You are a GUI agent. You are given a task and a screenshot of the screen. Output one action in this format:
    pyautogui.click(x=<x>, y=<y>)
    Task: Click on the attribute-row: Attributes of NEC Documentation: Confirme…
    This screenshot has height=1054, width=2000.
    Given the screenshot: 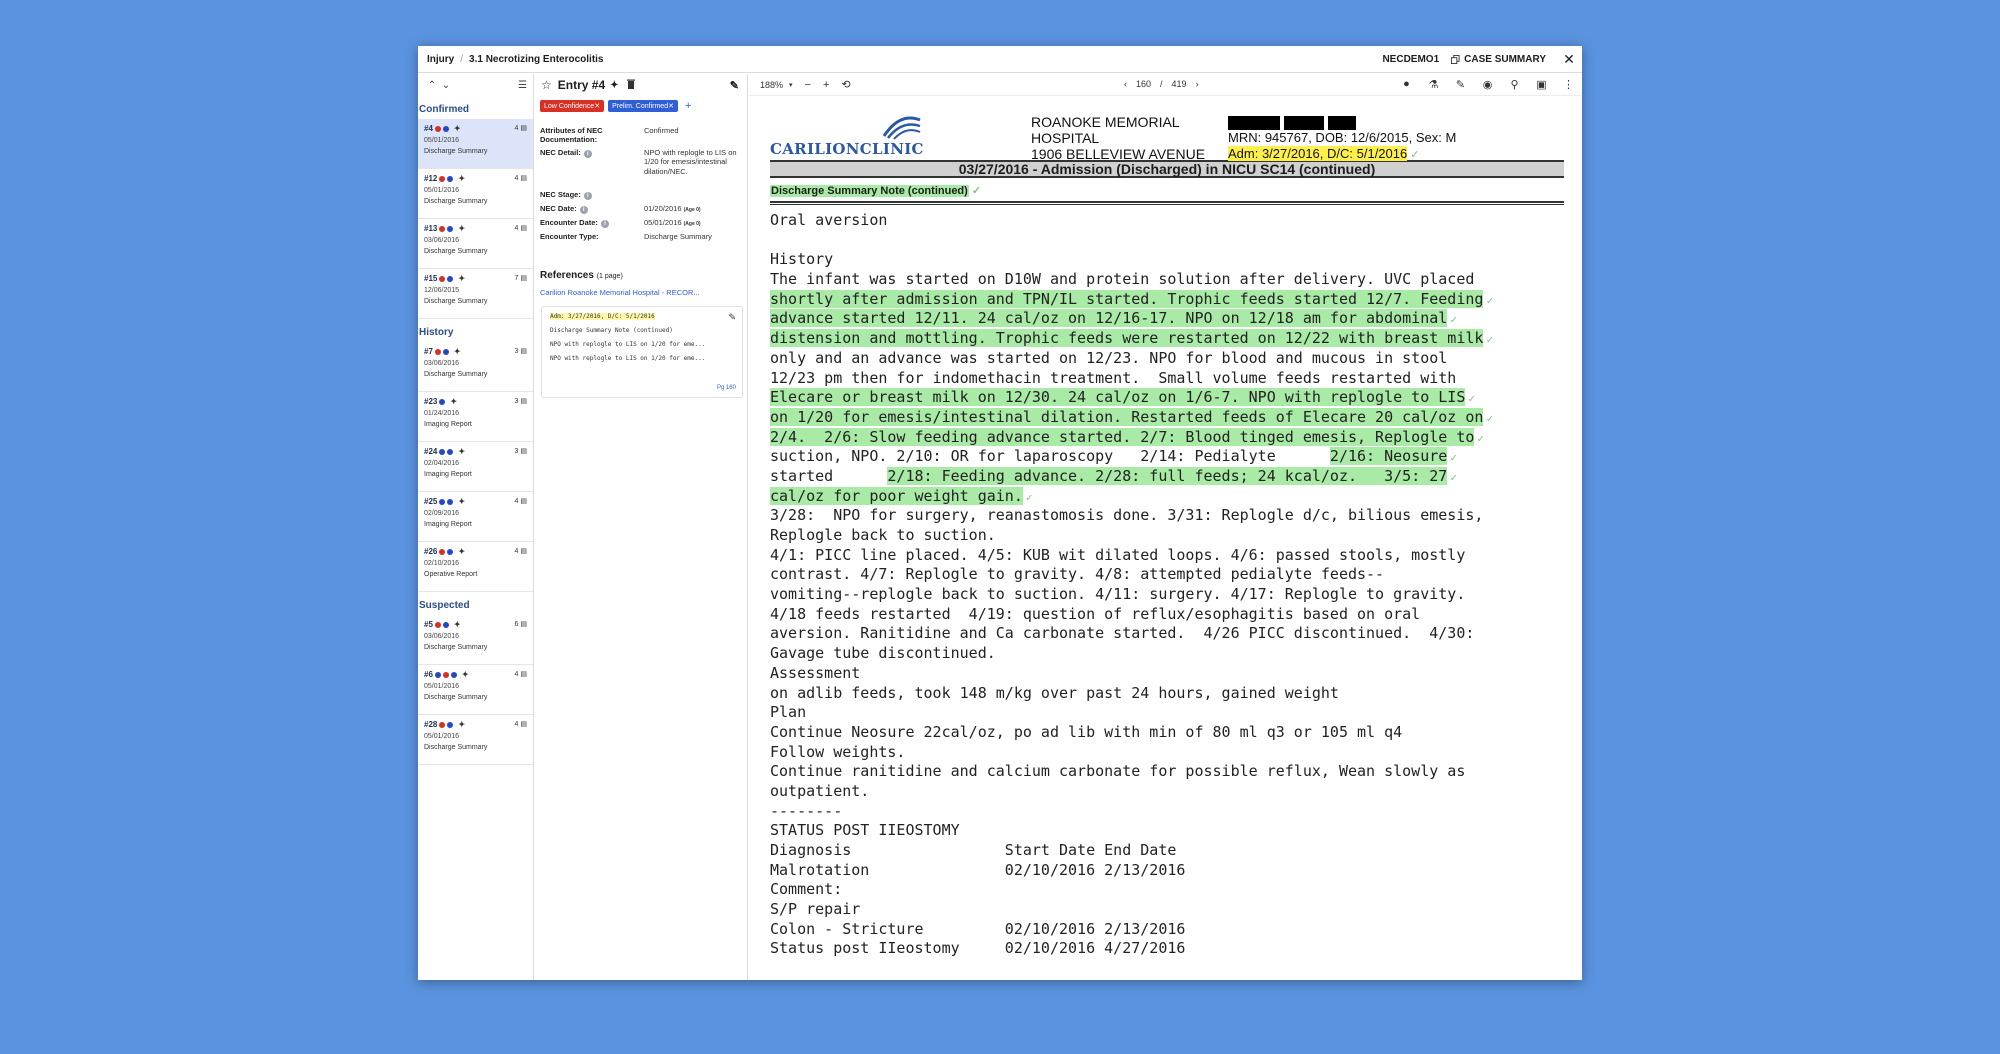 What is the action you would take?
    pyautogui.click(x=643, y=135)
    